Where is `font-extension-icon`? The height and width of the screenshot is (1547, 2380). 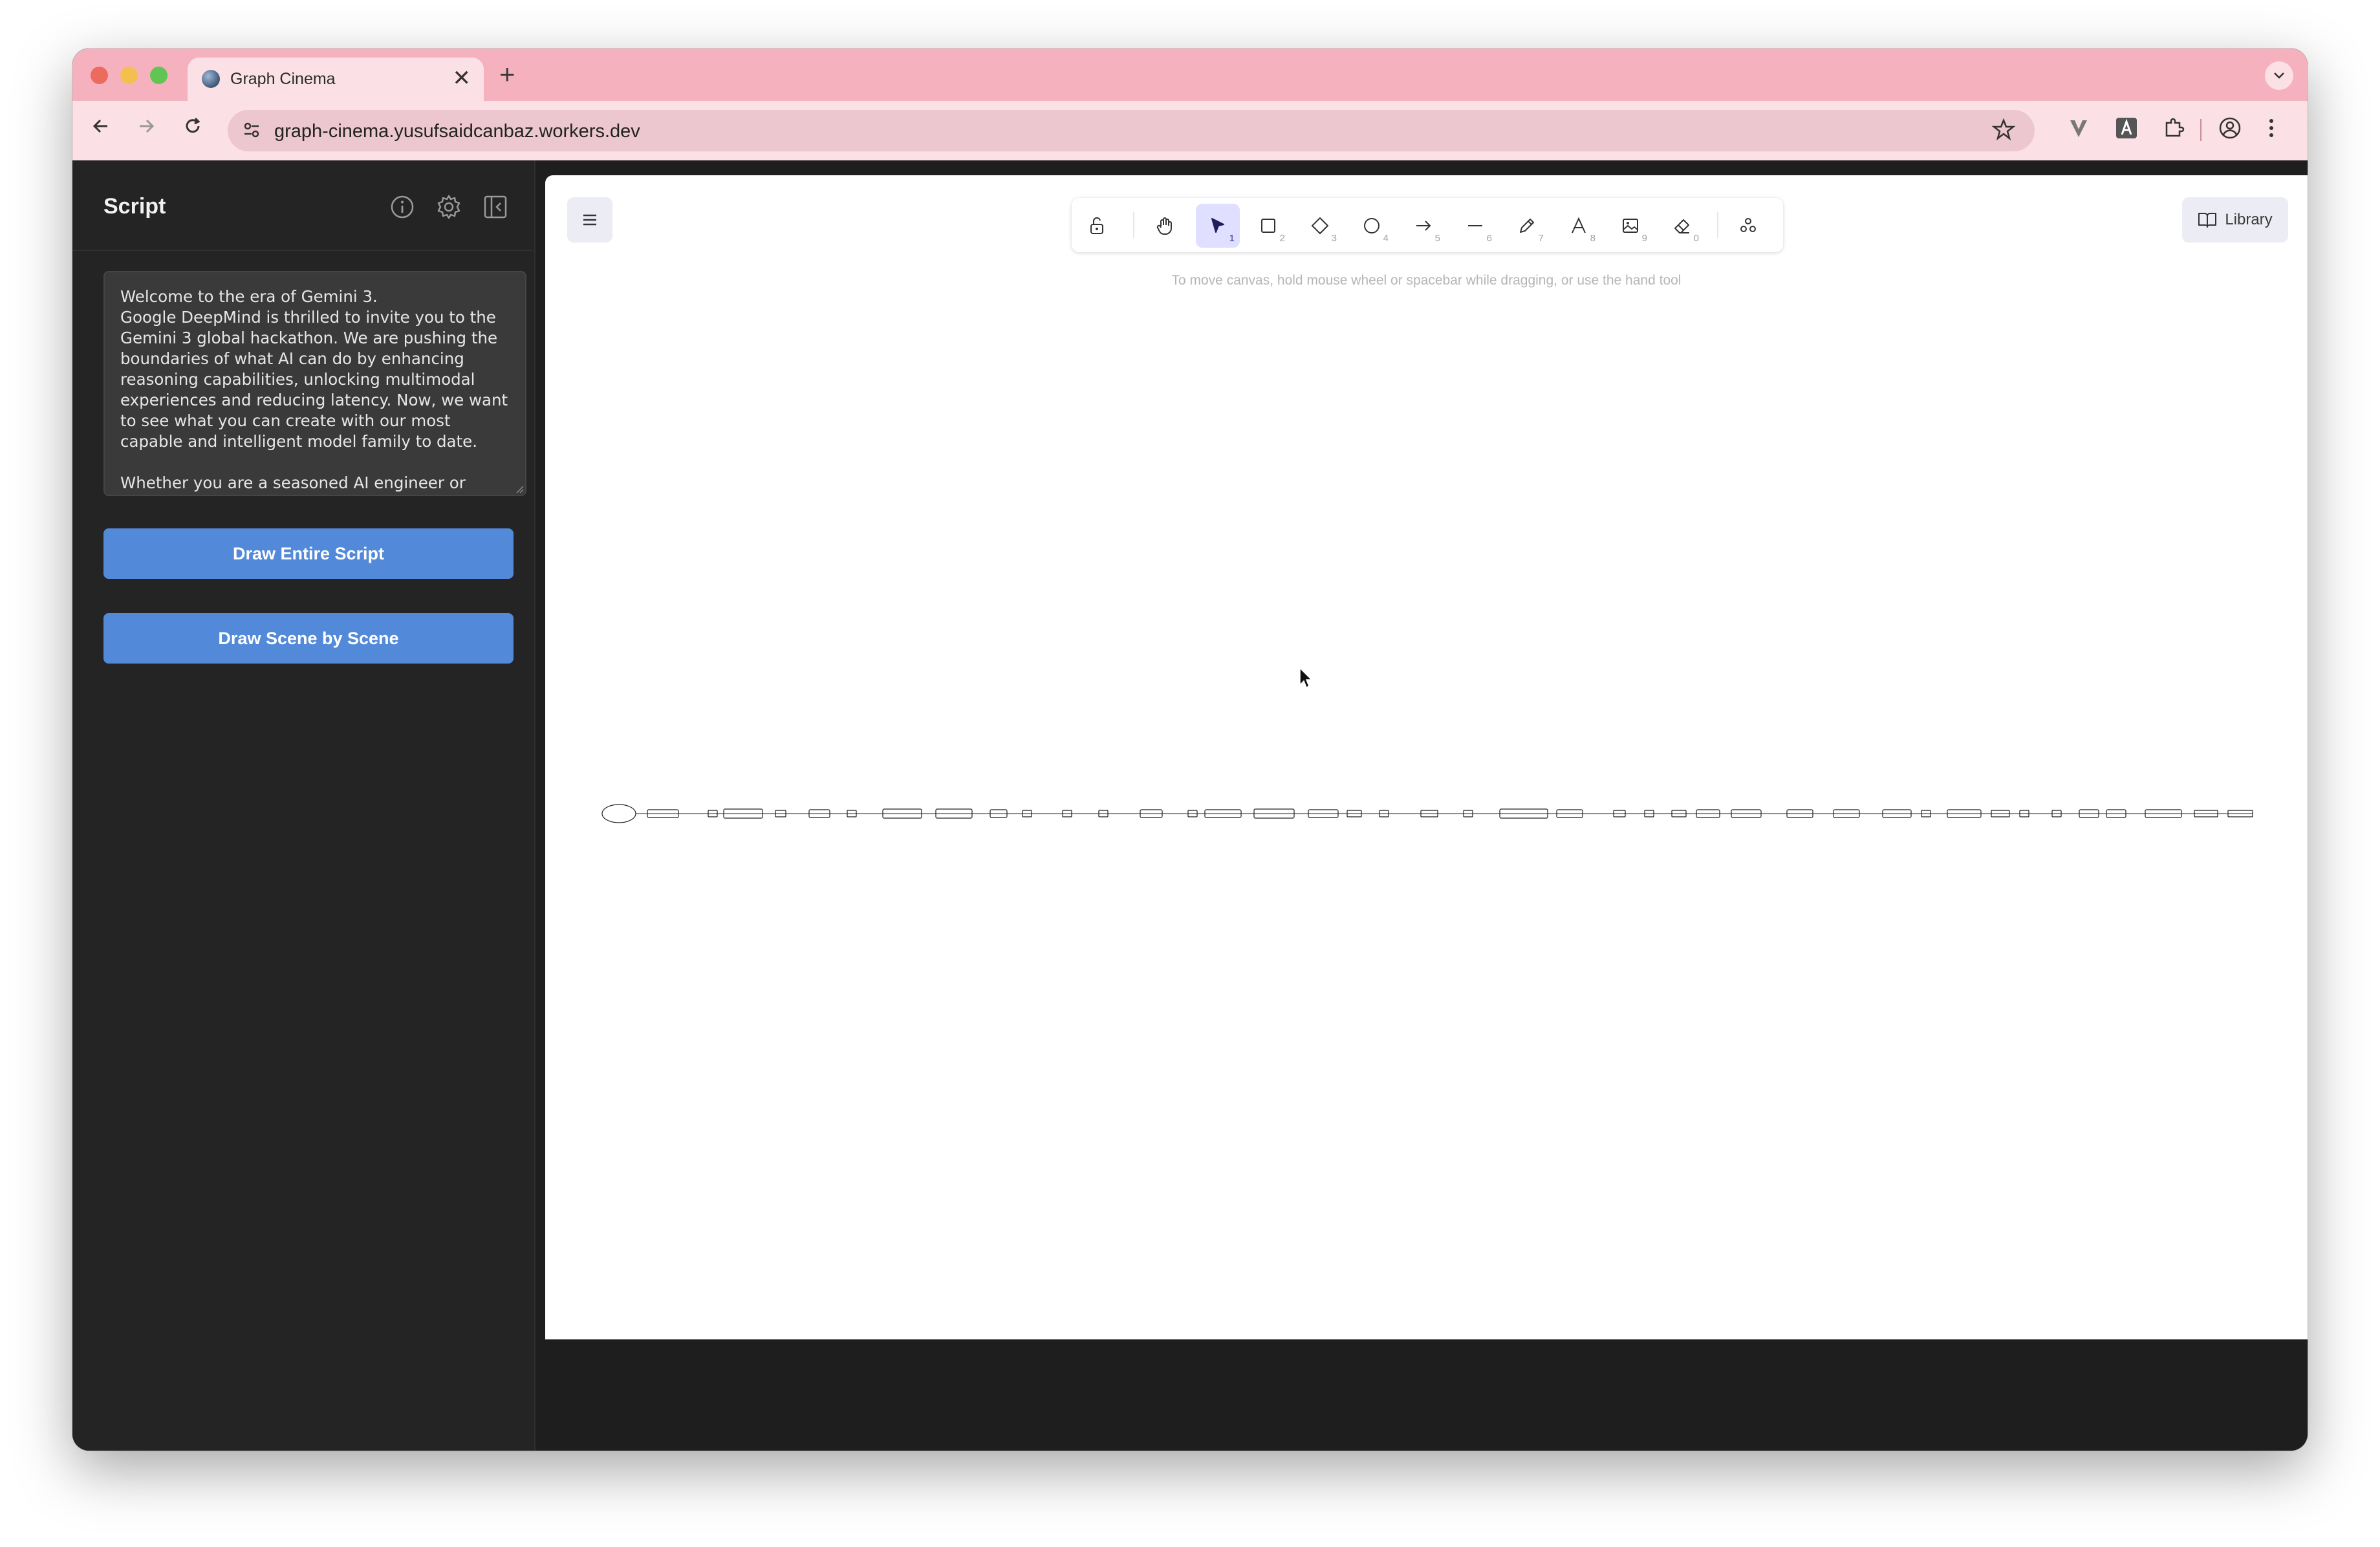 font-extension-icon is located at coordinates (2126, 128).